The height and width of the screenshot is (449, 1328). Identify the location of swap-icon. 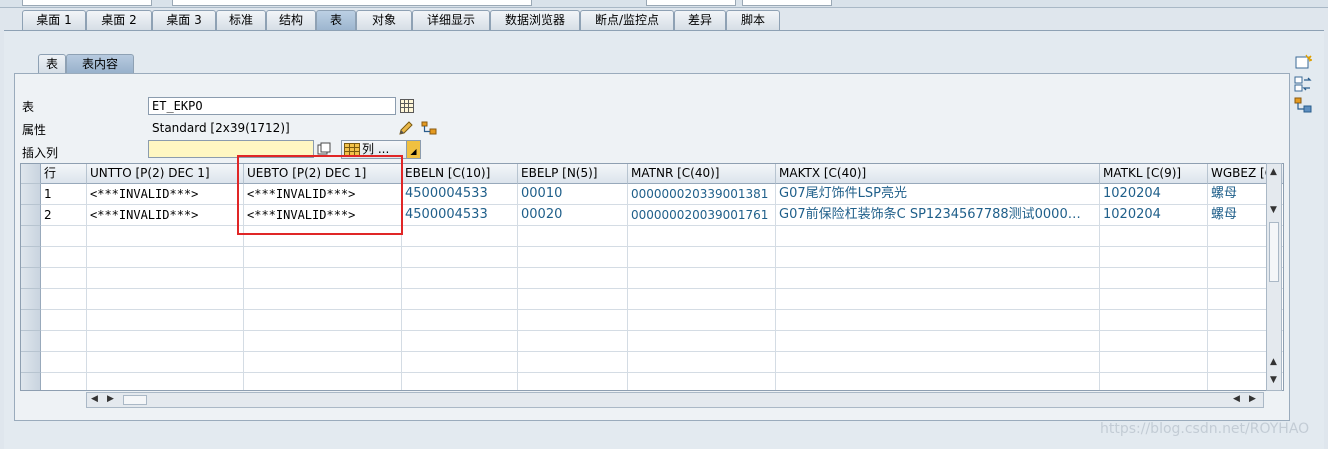
(1303, 84).